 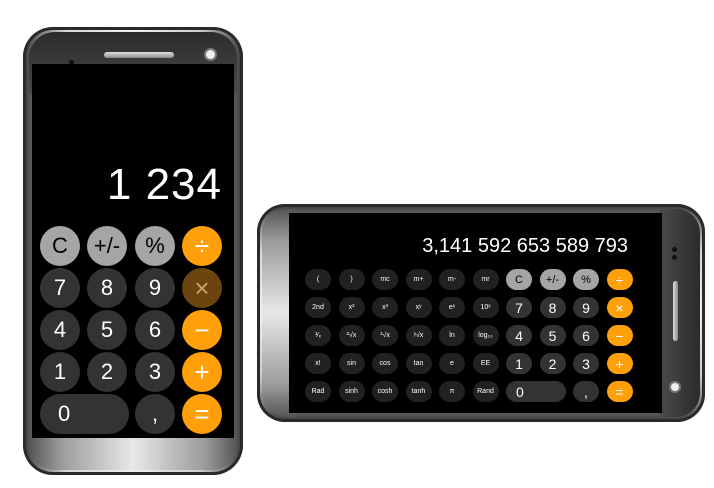 What do you see at coordinates (586, 363) in the screenshot?
I see `landscape-key: 3` at bounding box center [586, 363].